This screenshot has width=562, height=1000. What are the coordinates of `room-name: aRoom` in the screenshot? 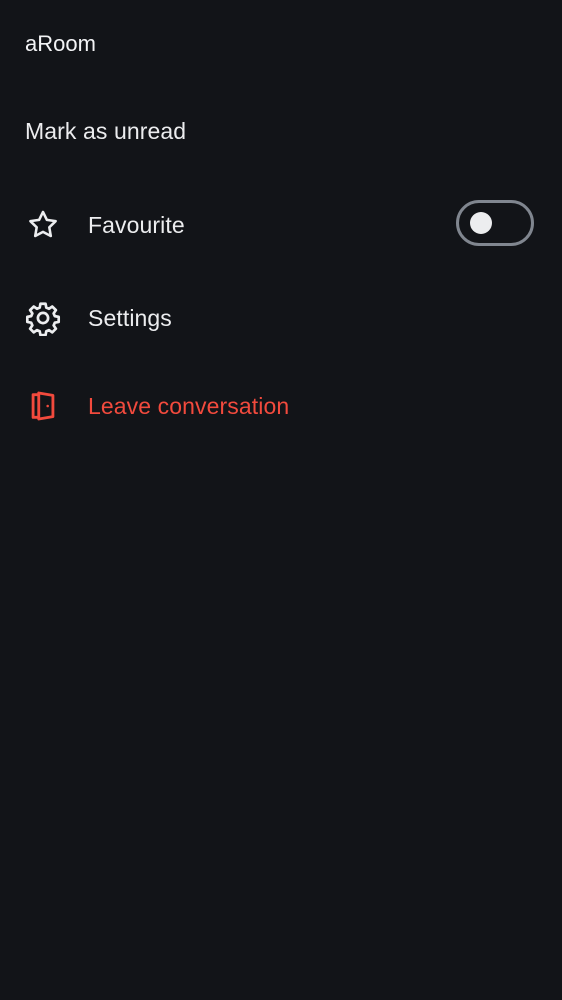 It's located at (60, 43).